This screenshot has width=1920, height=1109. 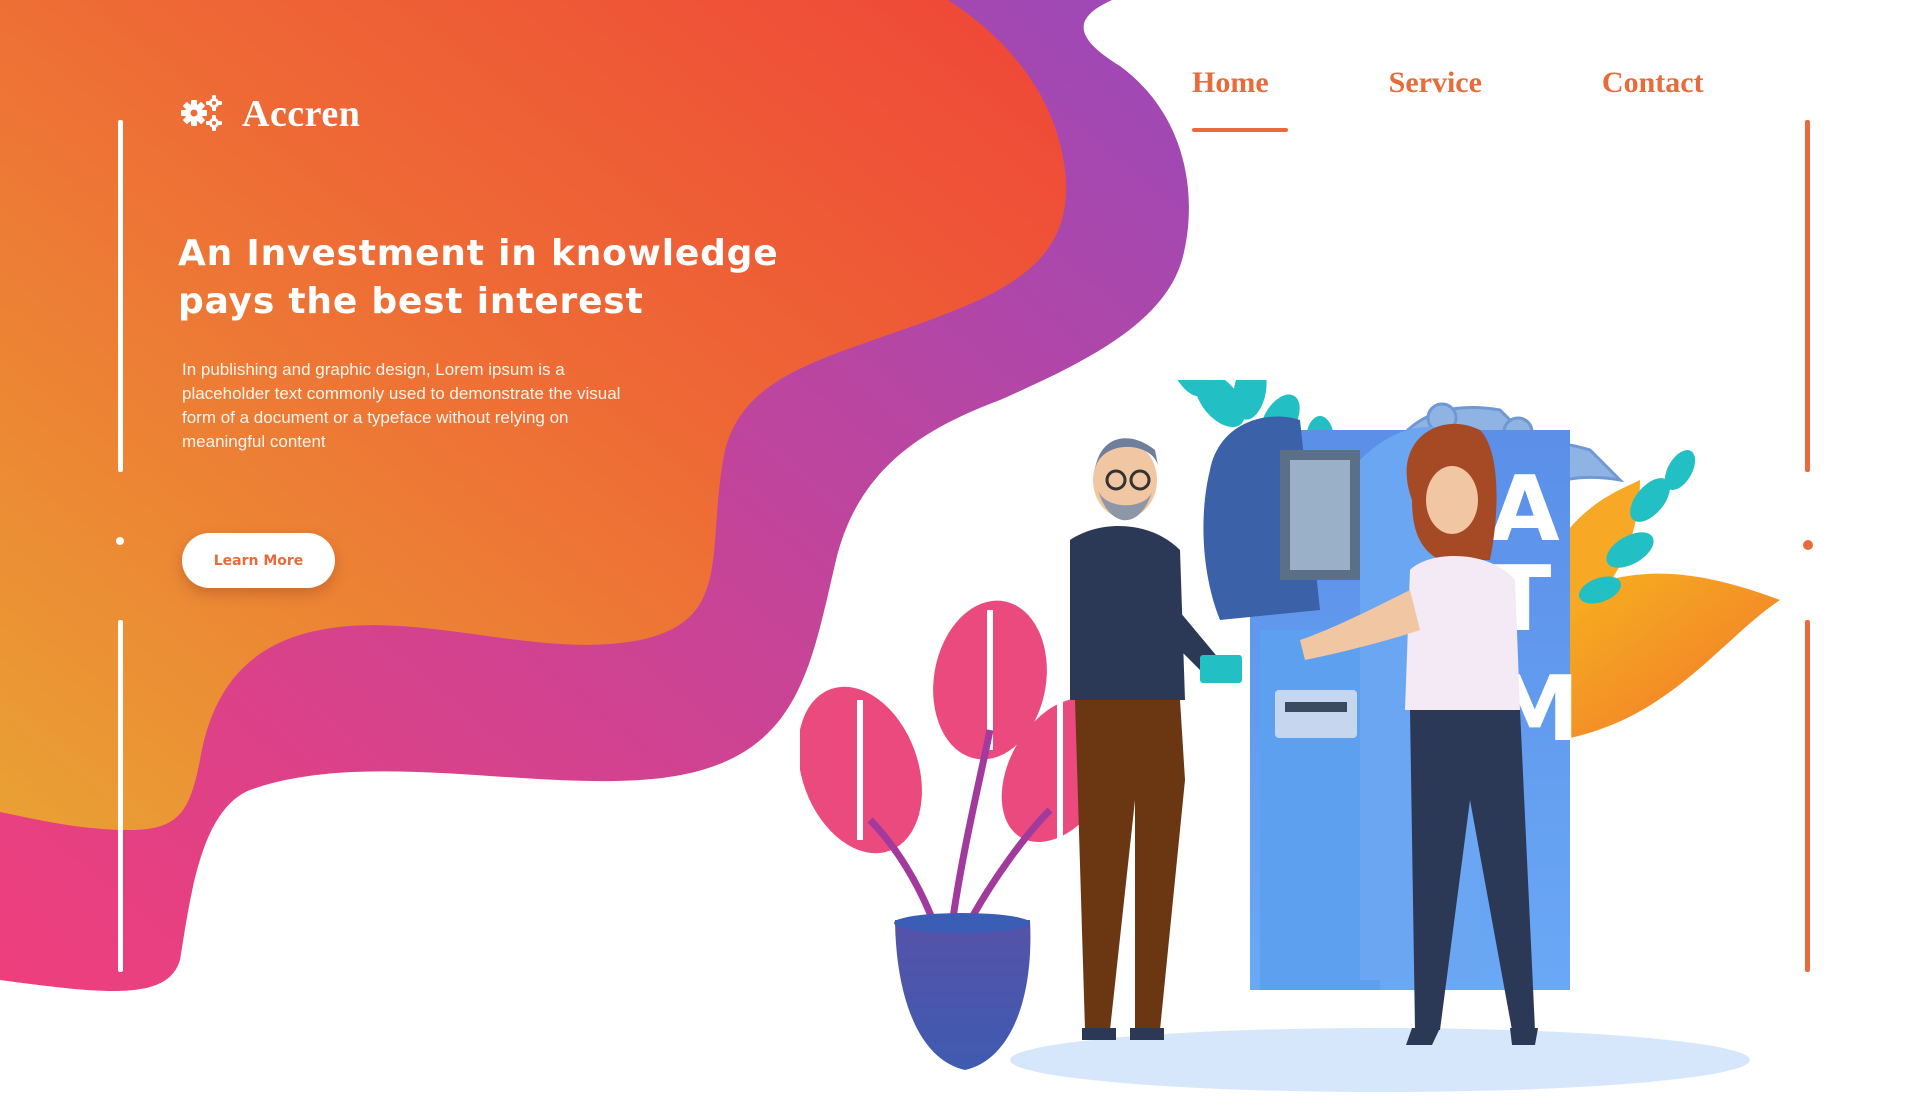 I want to click on credit-card-icon, so click(x=1221, y=669).